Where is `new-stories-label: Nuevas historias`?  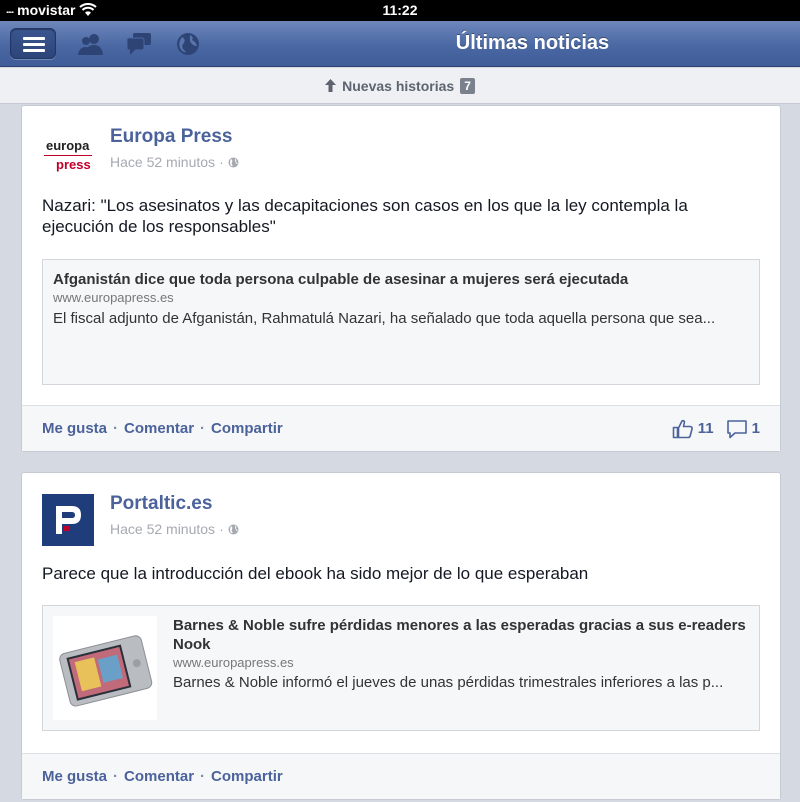
new-stories-label: Nuevas historias is located at coordinates (398, 85).